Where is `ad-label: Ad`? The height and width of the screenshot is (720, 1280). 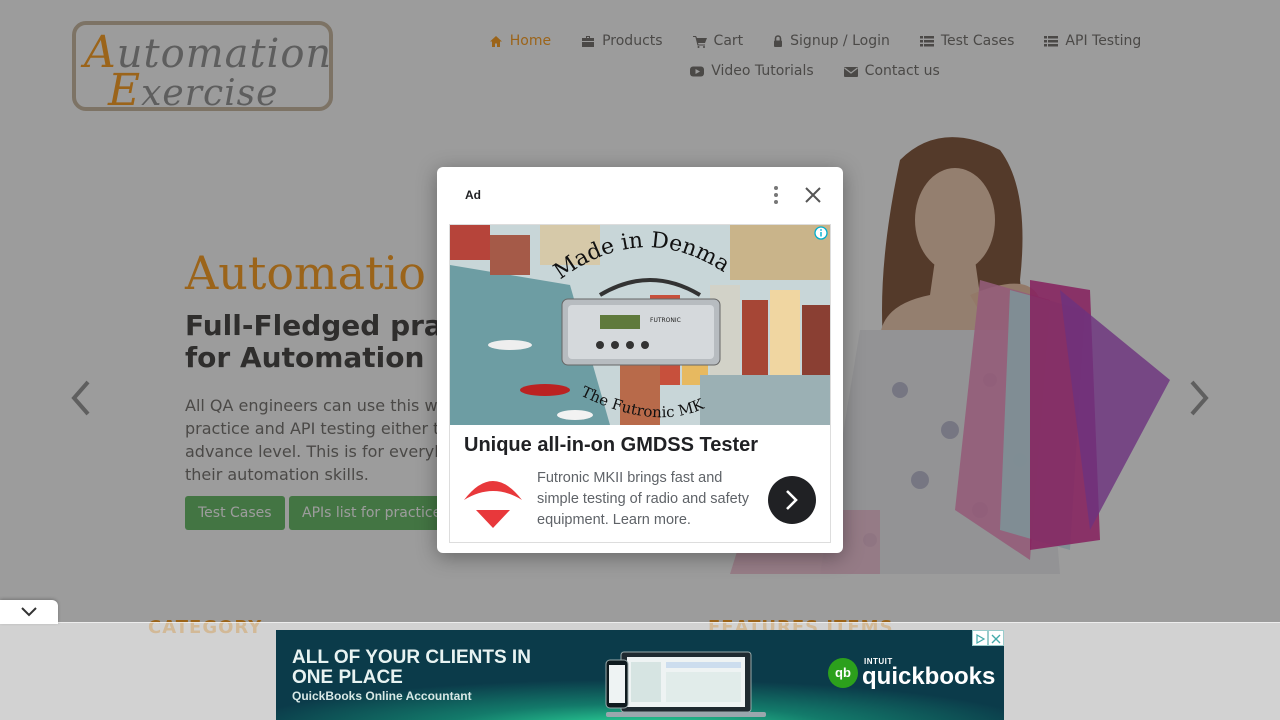 ad-label: Ad is located at coordinates (473, 195).